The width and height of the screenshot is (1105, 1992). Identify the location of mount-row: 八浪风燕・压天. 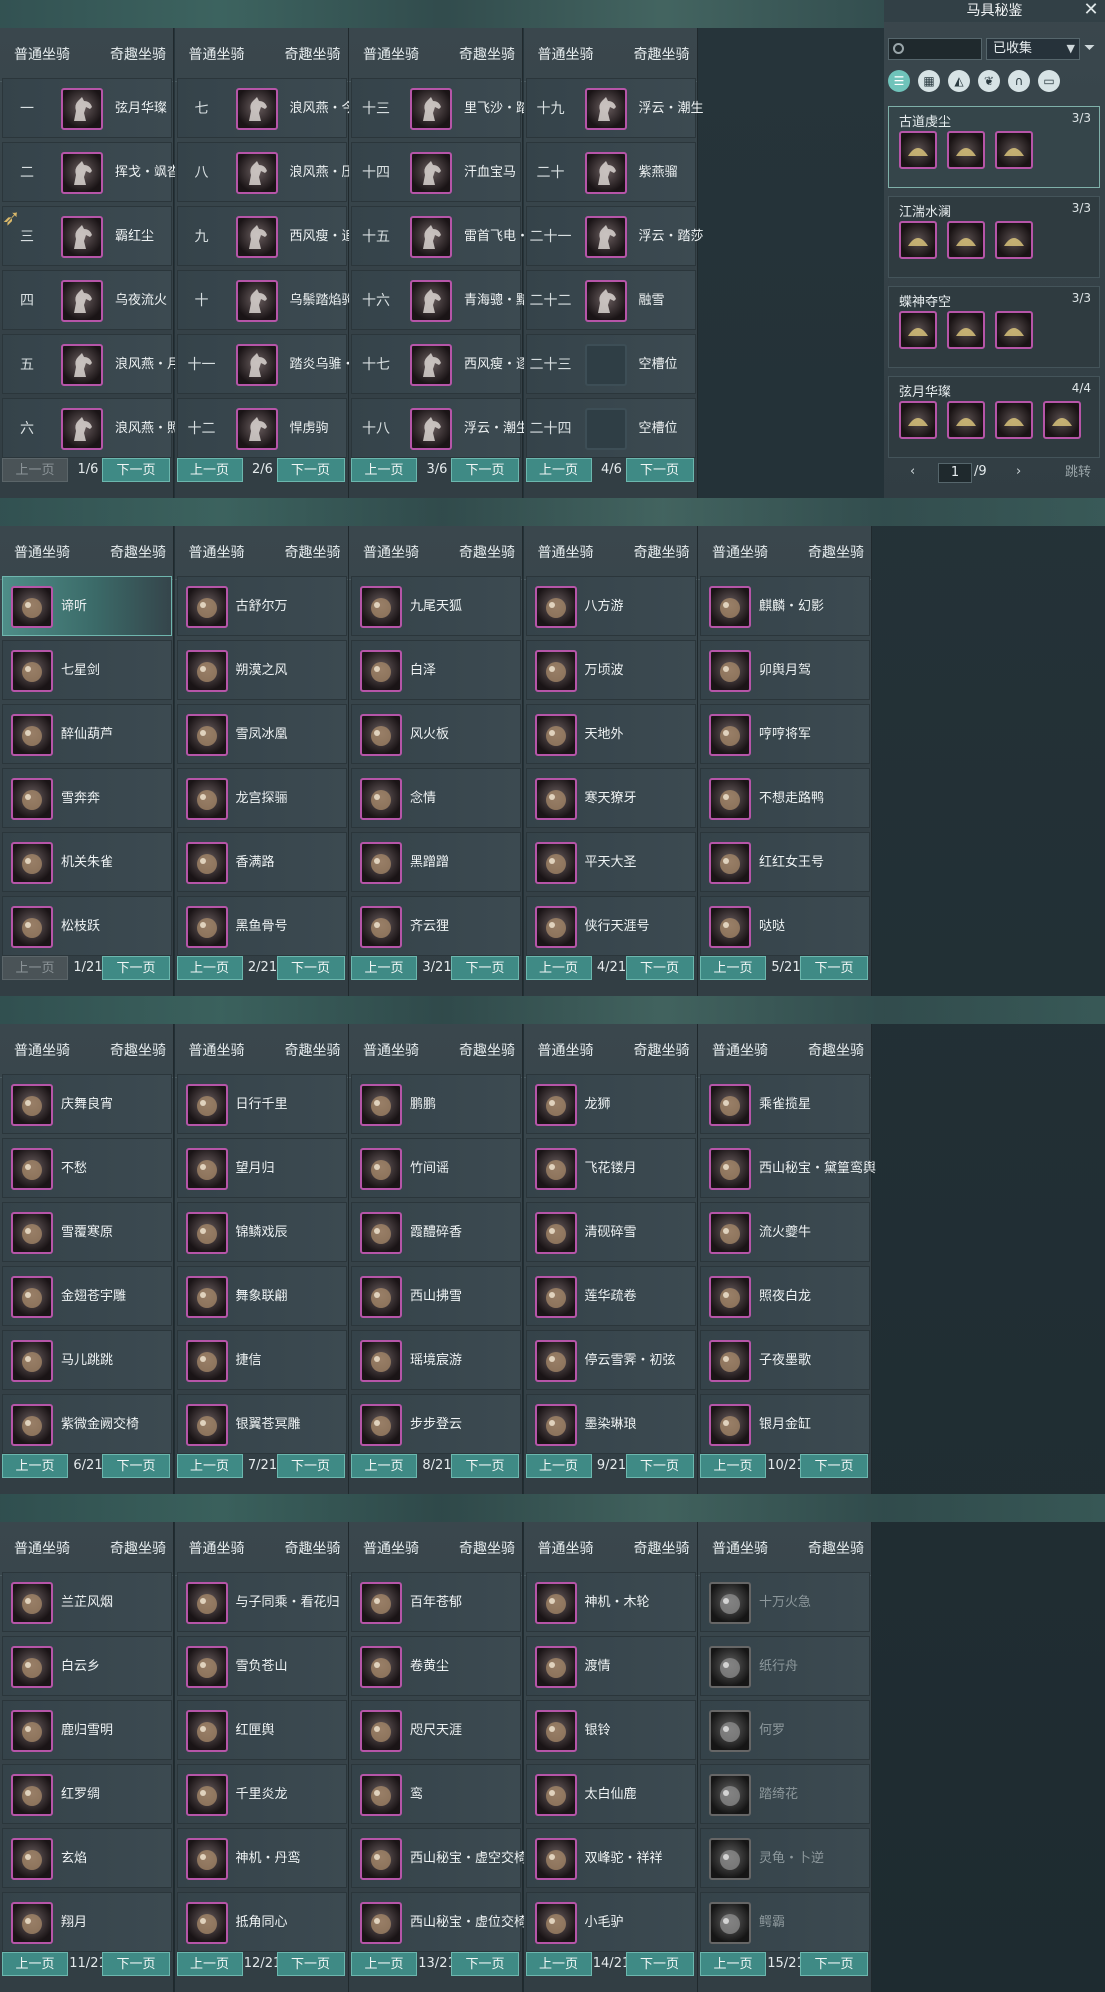
(272, 172).